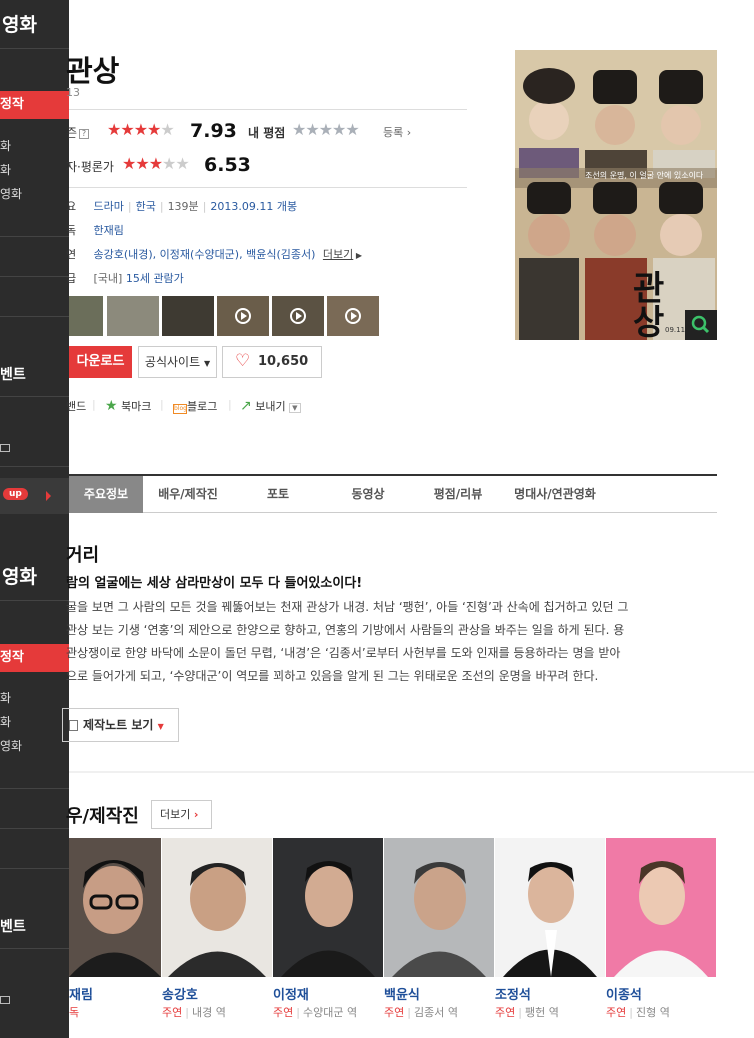 This screenshot has height=1038, width=754. Describe the element at coordinates (181, 814) in the screenshot. I see `cast-more-button: 더보기 ›` at that location.